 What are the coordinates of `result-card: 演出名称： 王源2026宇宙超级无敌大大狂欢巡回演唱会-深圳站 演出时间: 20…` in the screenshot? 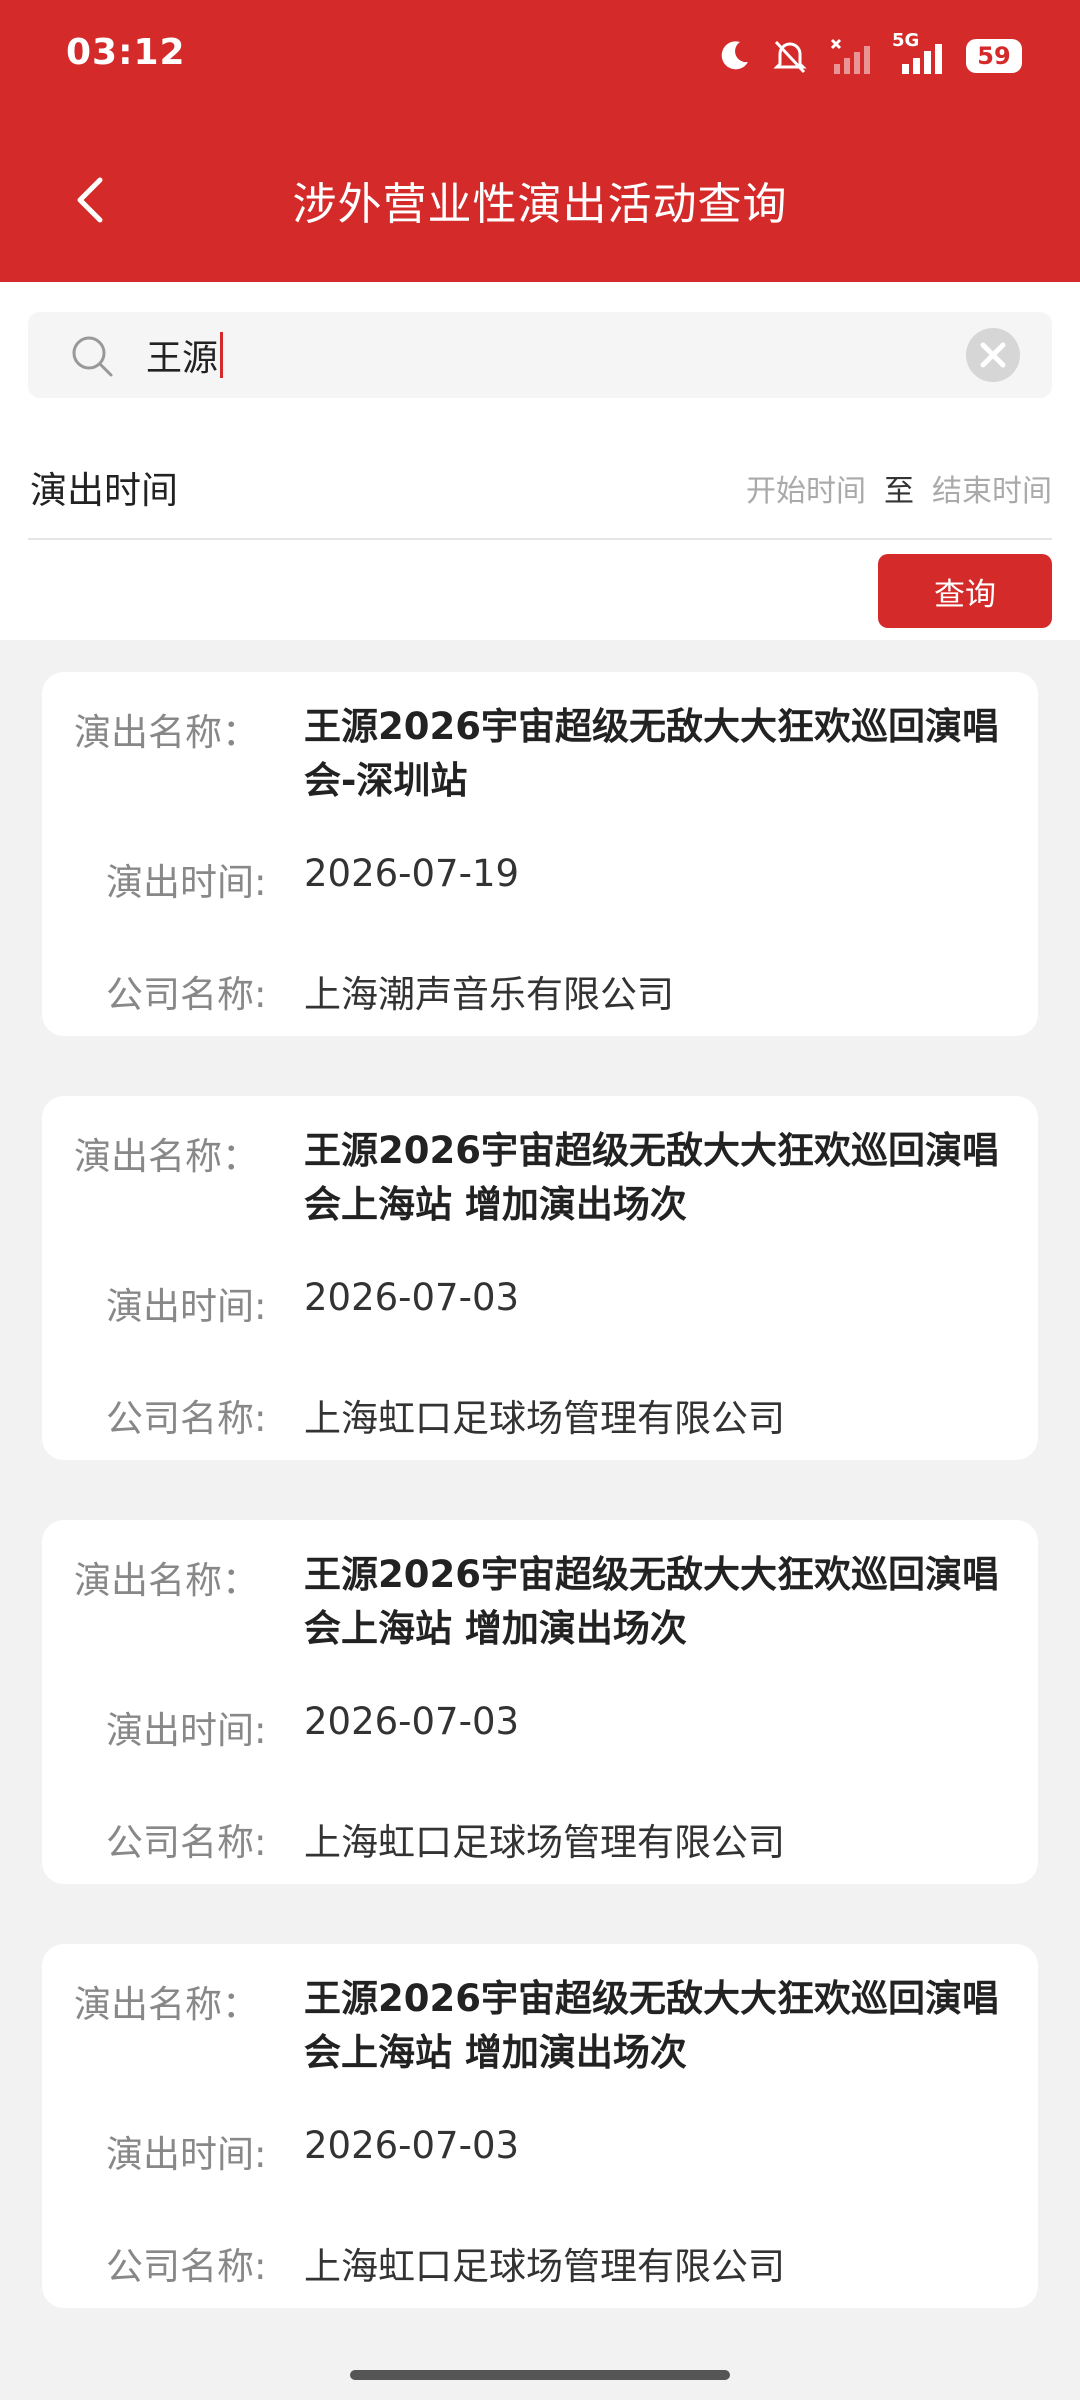 It's located at (540, 854).